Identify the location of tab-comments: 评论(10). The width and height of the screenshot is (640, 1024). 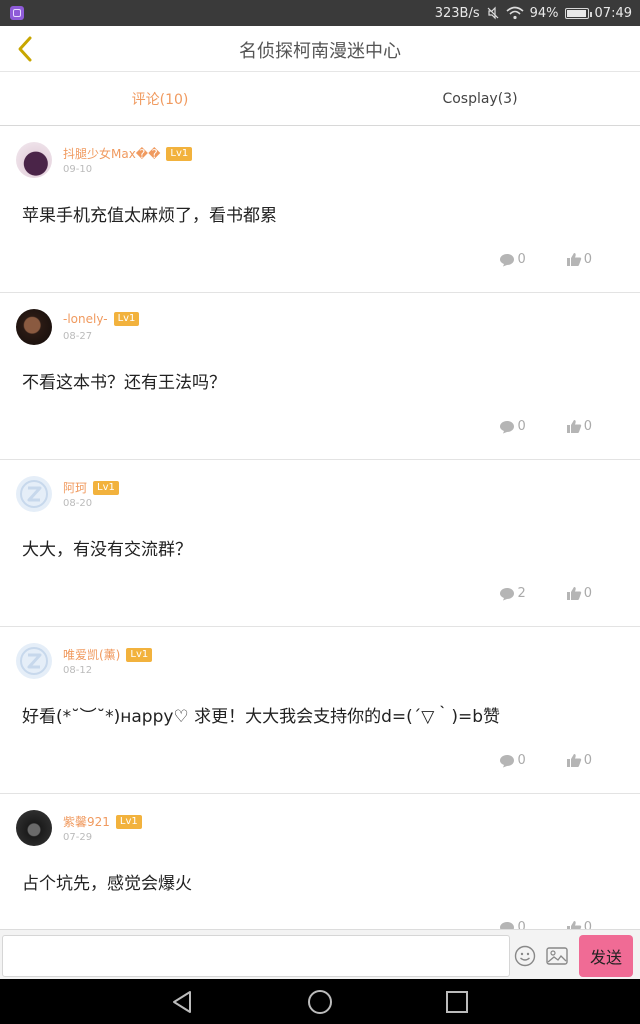
(160, 98).